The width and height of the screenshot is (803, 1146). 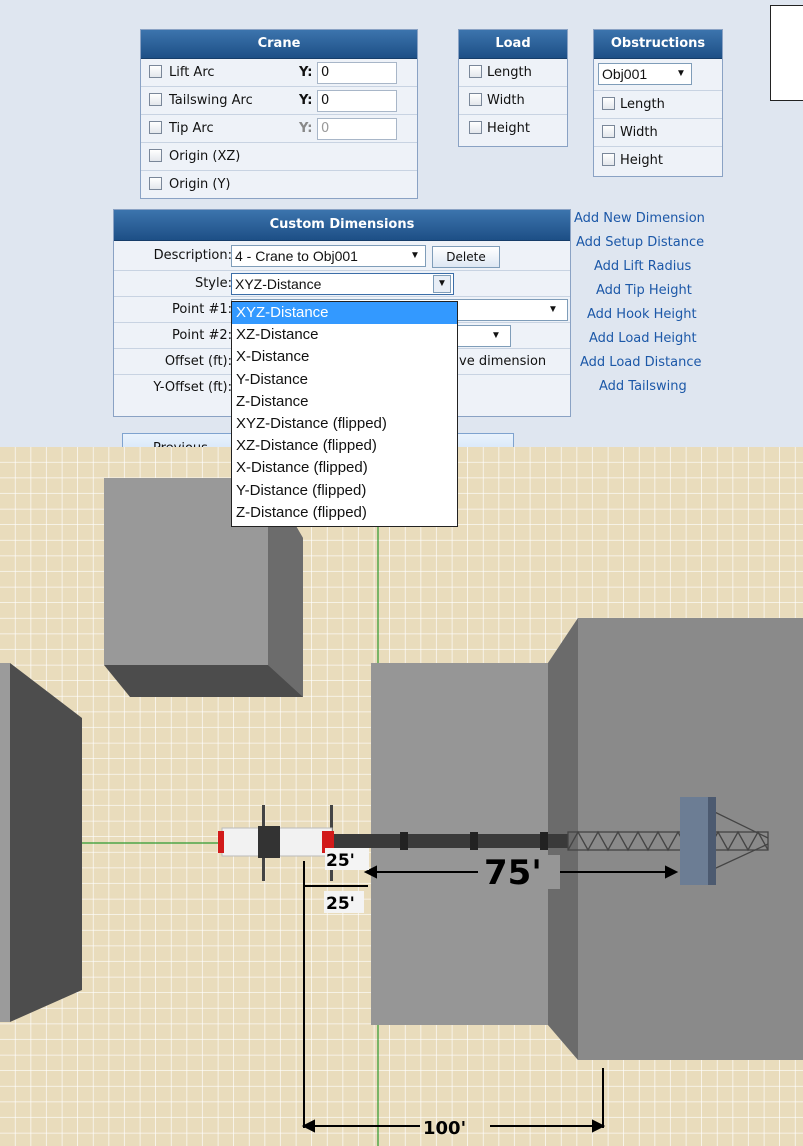 What do you see at coordinates (475, 99) in the screenshot?
I see `load-width-checkbox` at bounding box center [475, 99].